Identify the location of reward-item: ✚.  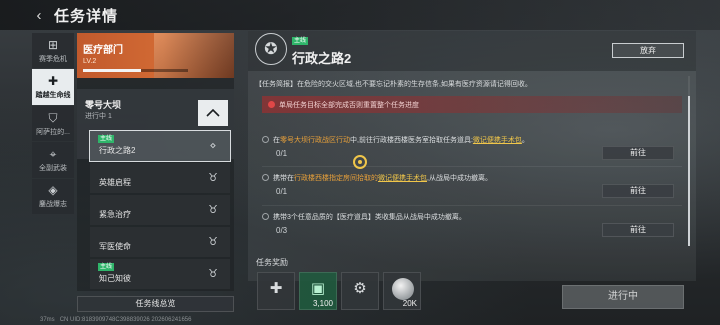
(276, 291).